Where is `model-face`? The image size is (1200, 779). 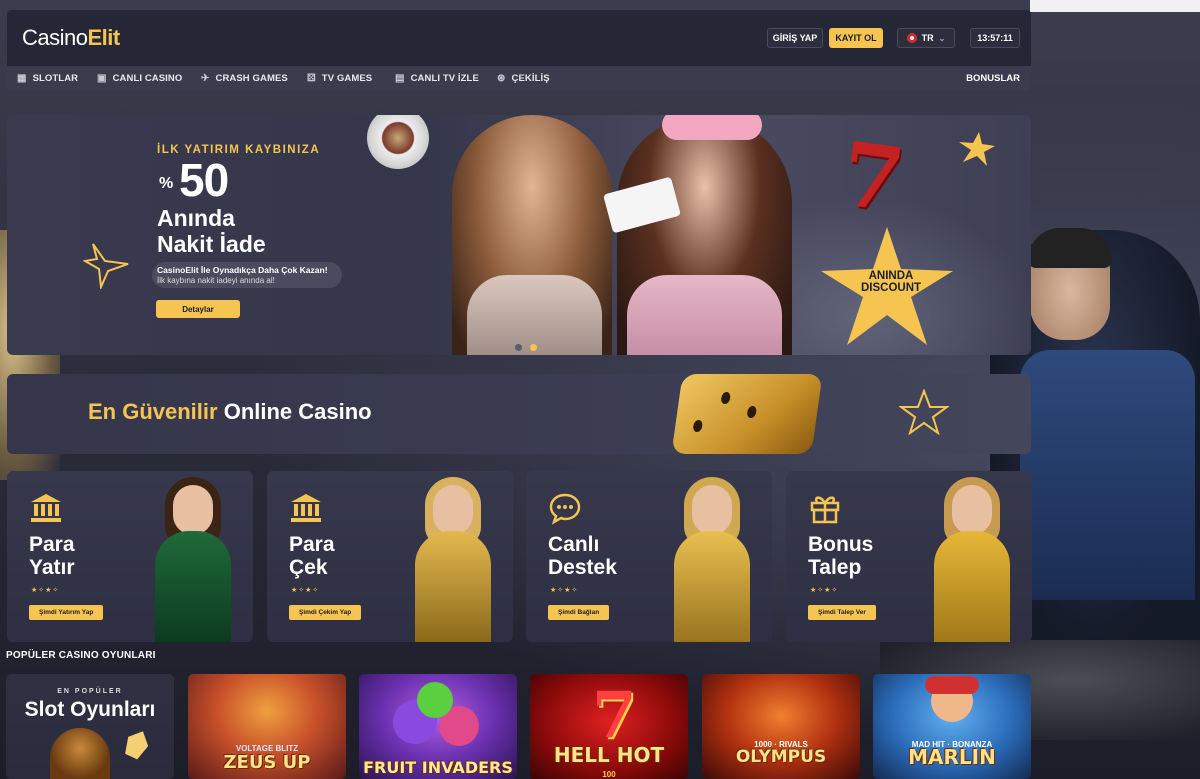
model-face is located at coordinates (712, 510).